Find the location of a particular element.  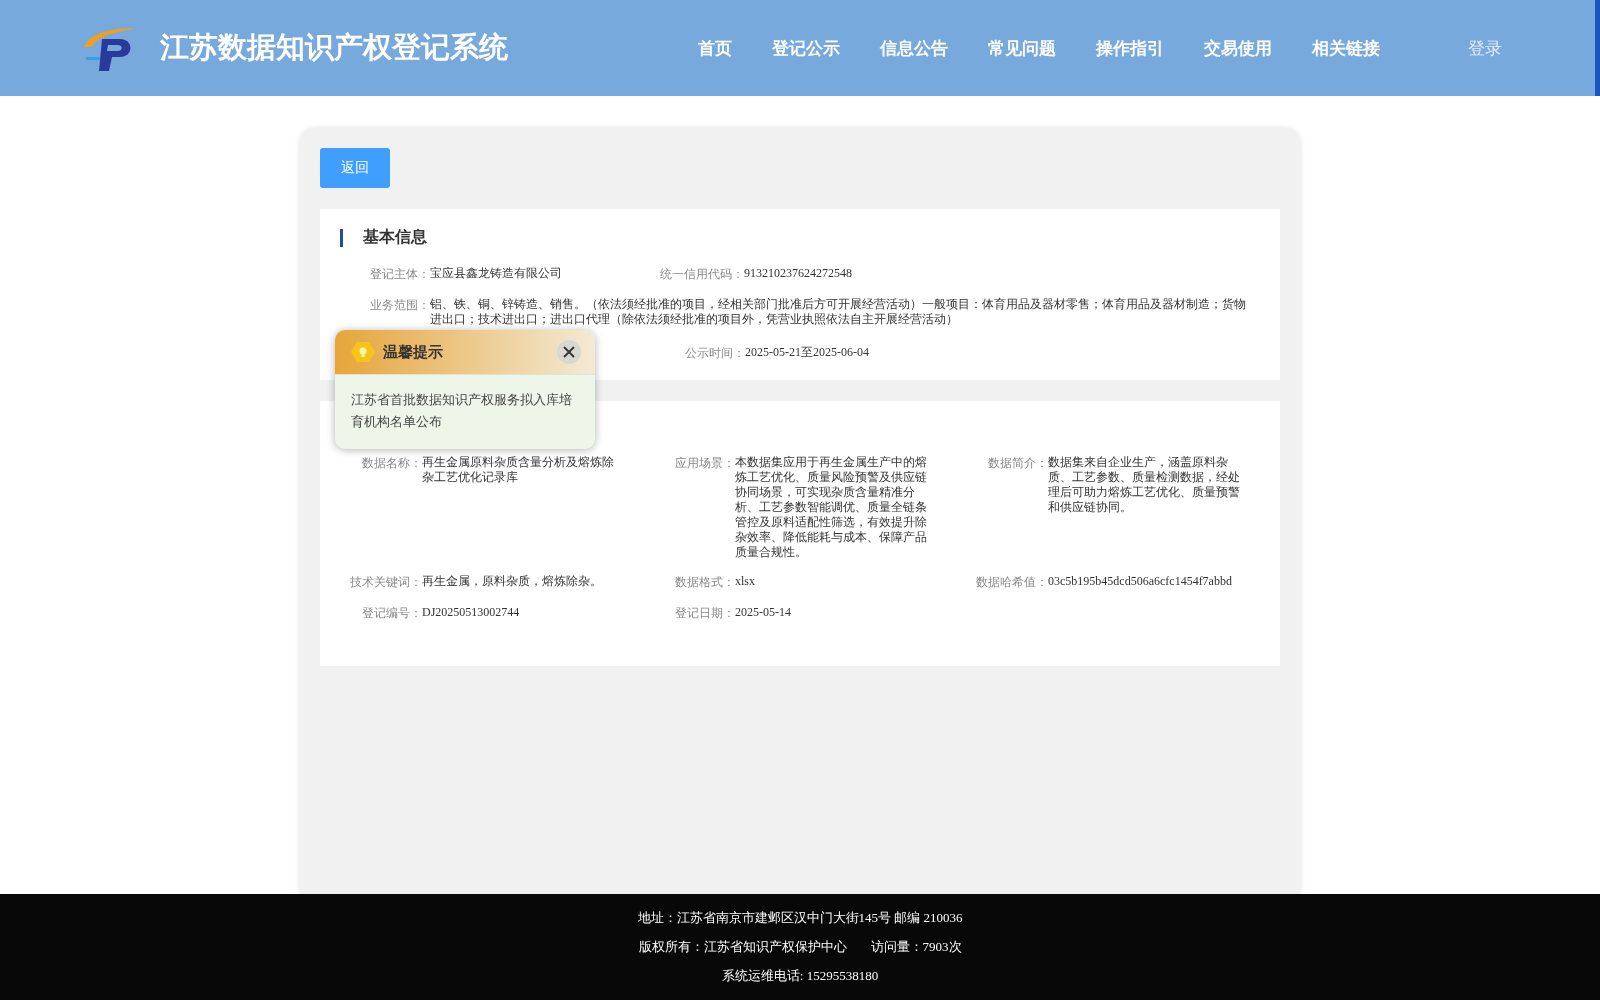

field-value: 2025-05-14 is located at coordinates (763, 613).